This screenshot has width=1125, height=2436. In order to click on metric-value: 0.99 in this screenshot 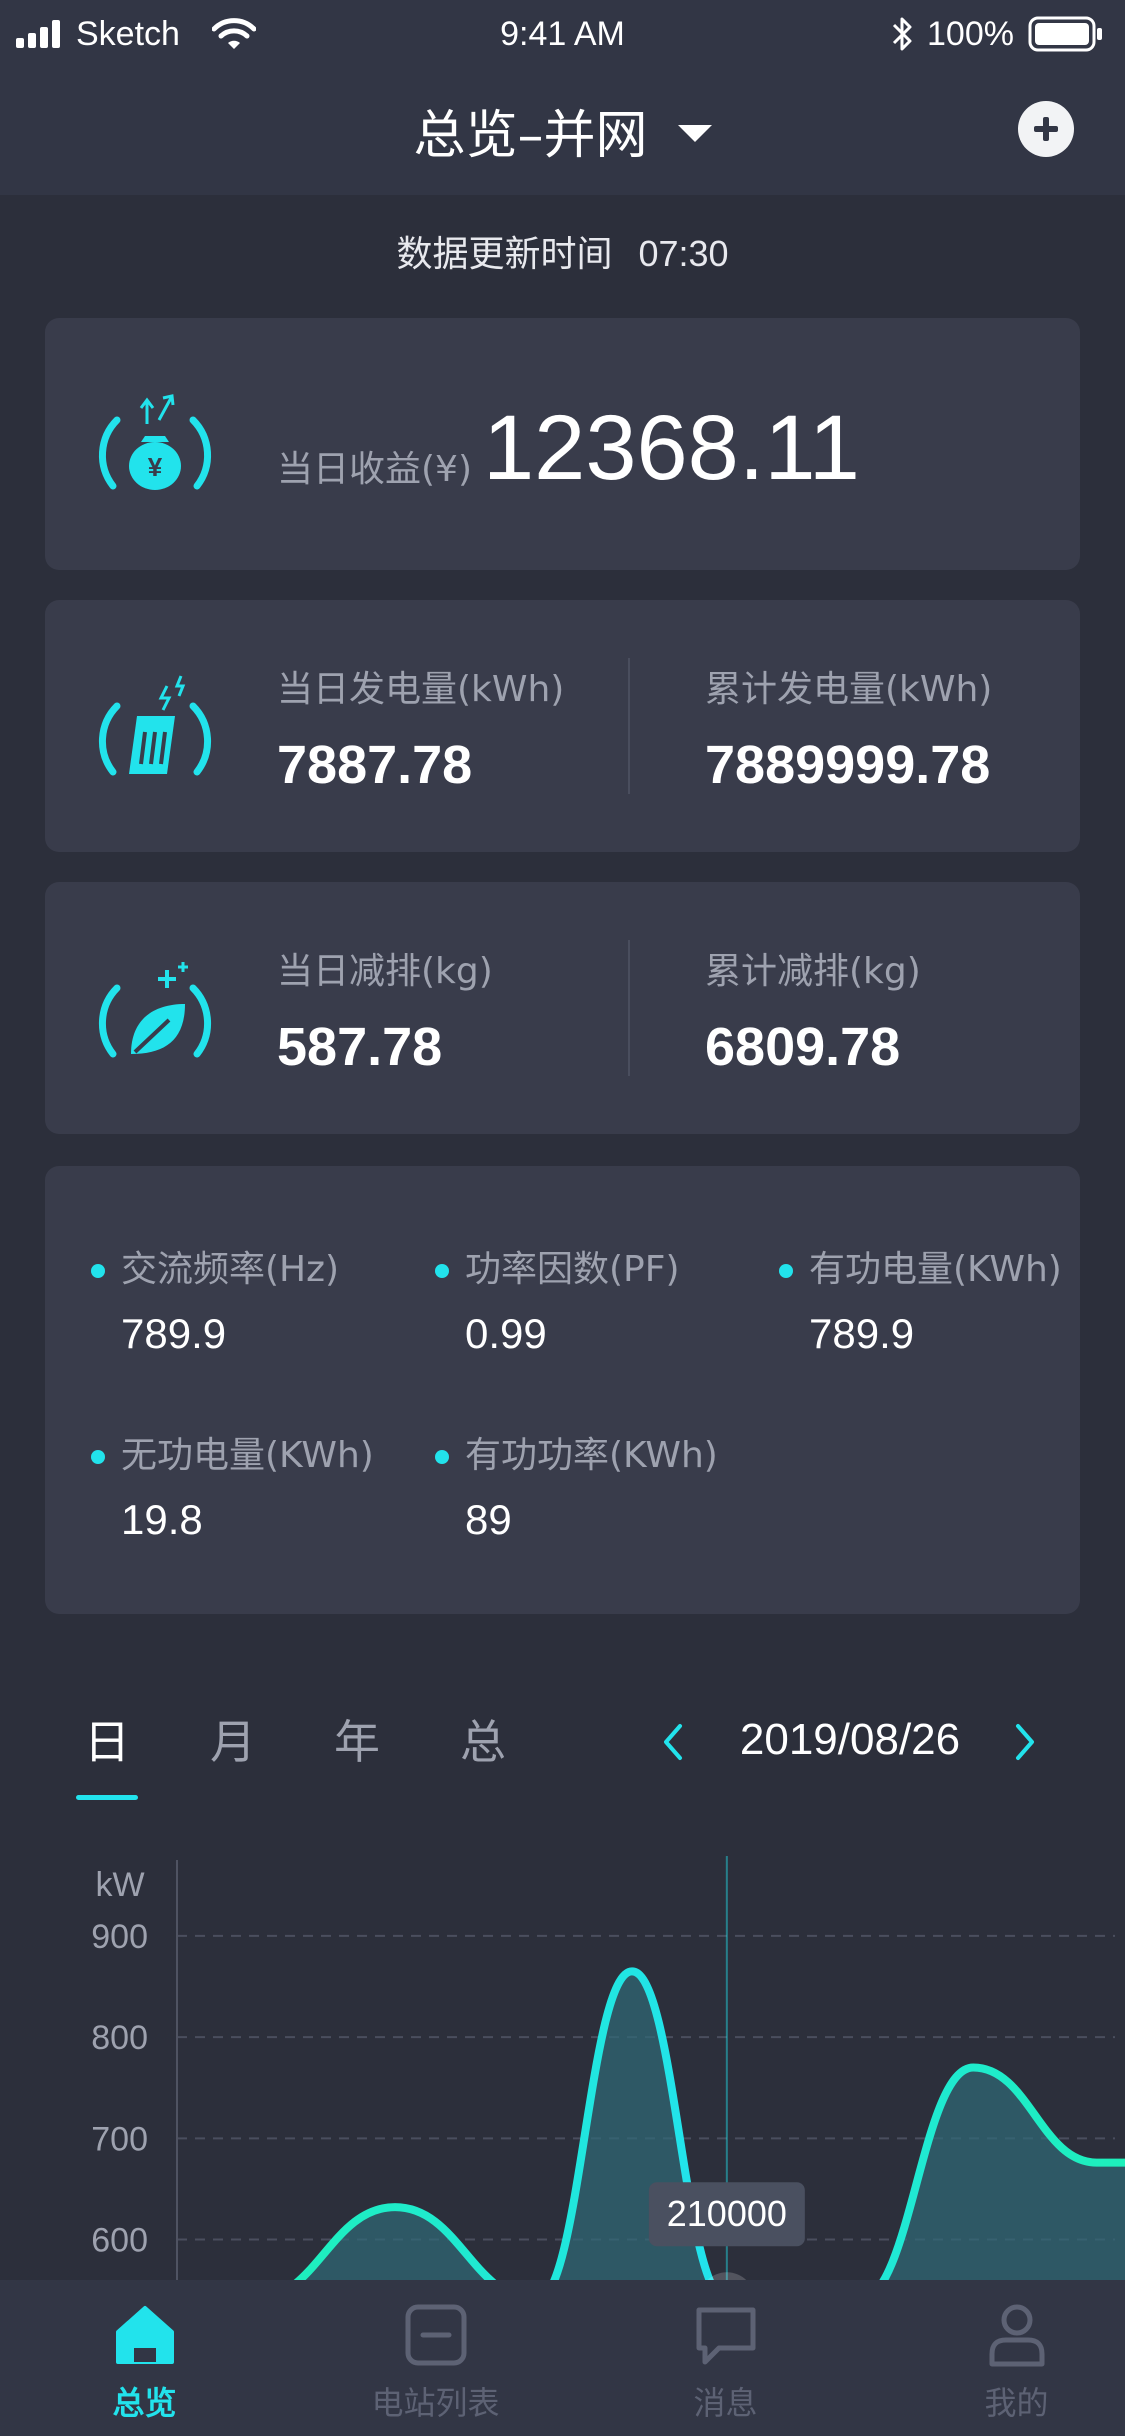, I will do `click(506, 1333)`.